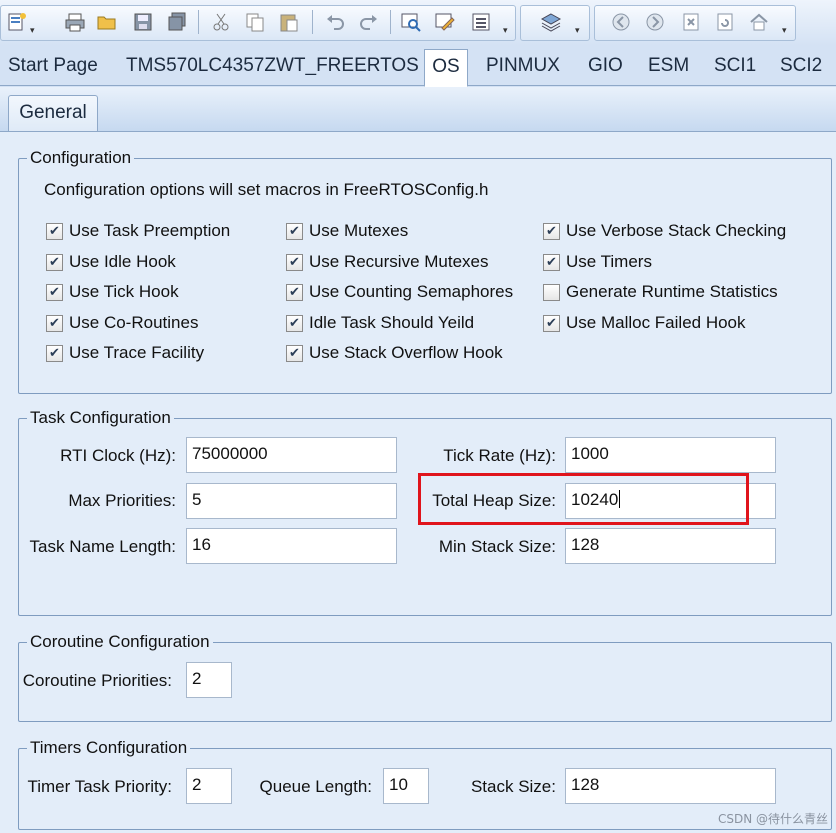  What do you see at coordinates (221, 22) in the screenshot?
I see `cut-icon` at bounding box center [221, 22].